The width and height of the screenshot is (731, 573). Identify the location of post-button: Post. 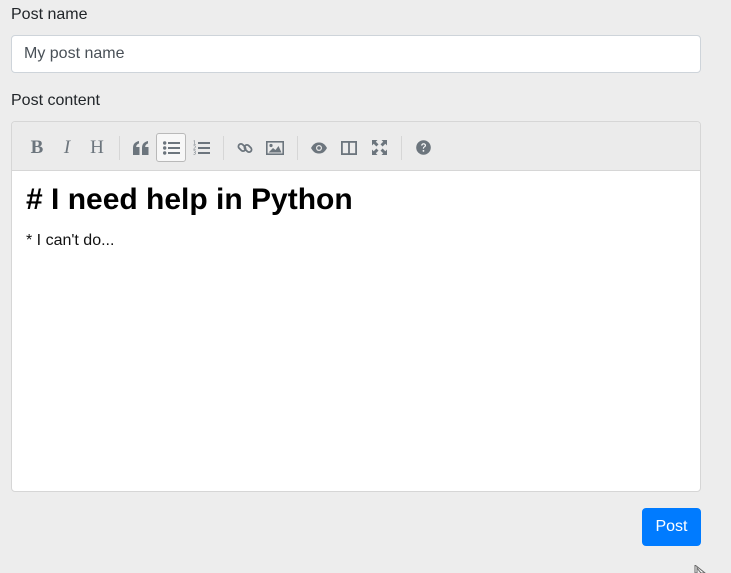
(671, 527).